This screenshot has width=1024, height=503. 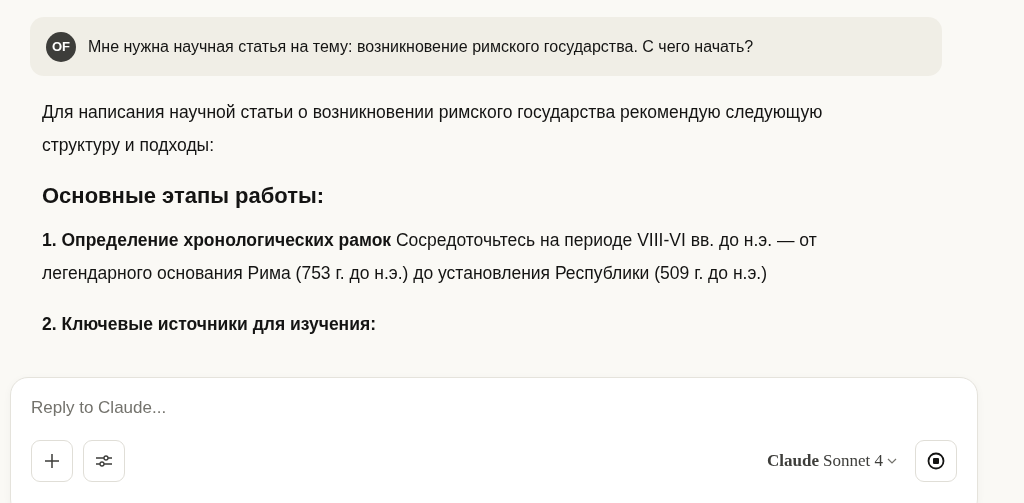 I want to click on add-button, so click(x=52, y=461).